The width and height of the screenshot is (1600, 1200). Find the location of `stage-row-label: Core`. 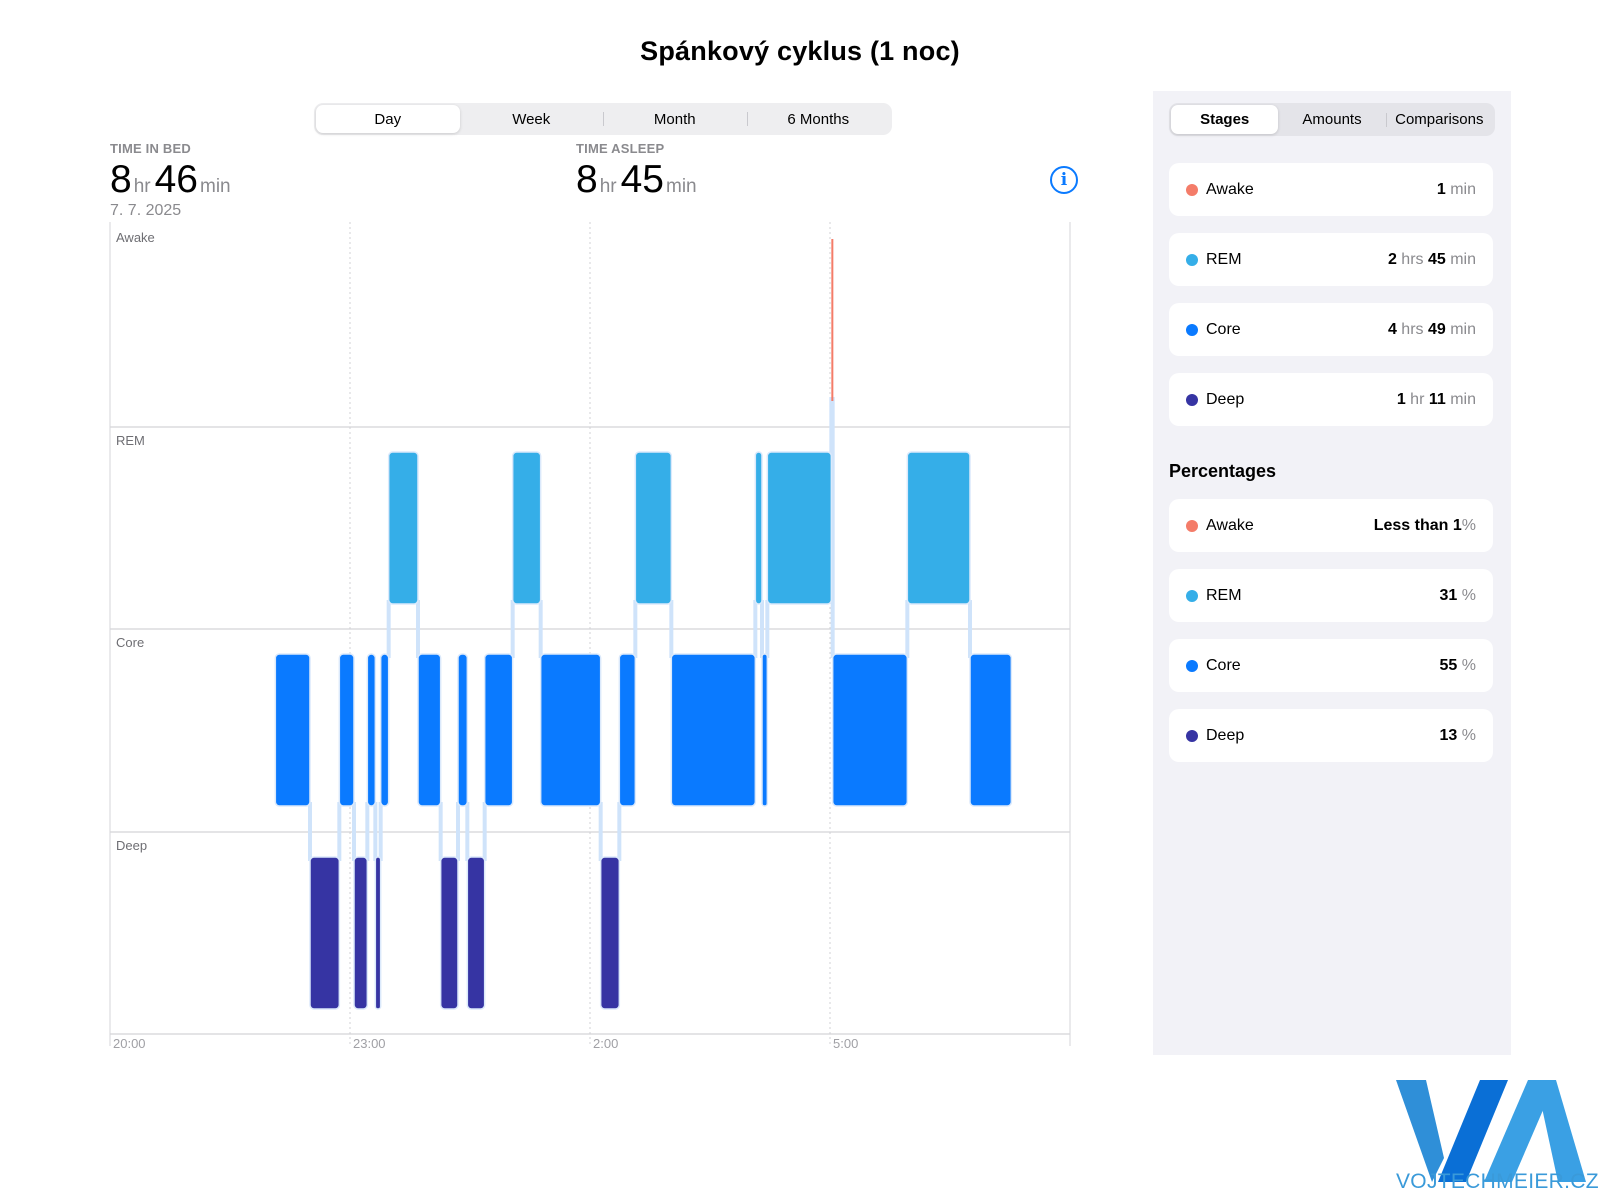

stage-row-label: Core is located at coordinates (130, 642).